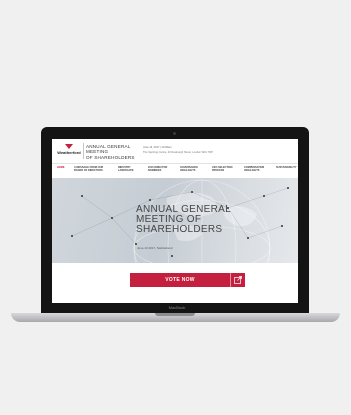  Describe the element at coordinates (237, 280) in the screenshot. I see `external-link-icon` at that location.